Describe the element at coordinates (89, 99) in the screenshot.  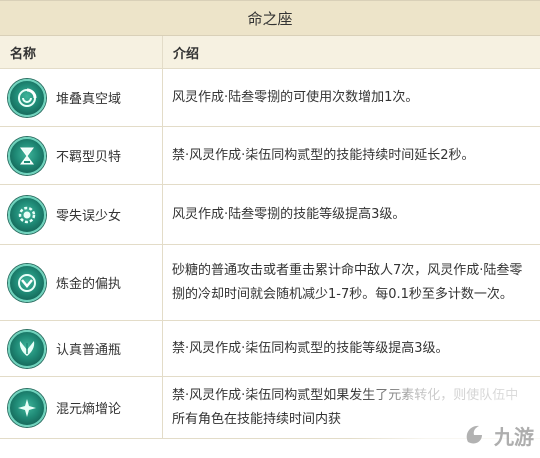
I see `constellation-name: 堆叠真空域` at that location.